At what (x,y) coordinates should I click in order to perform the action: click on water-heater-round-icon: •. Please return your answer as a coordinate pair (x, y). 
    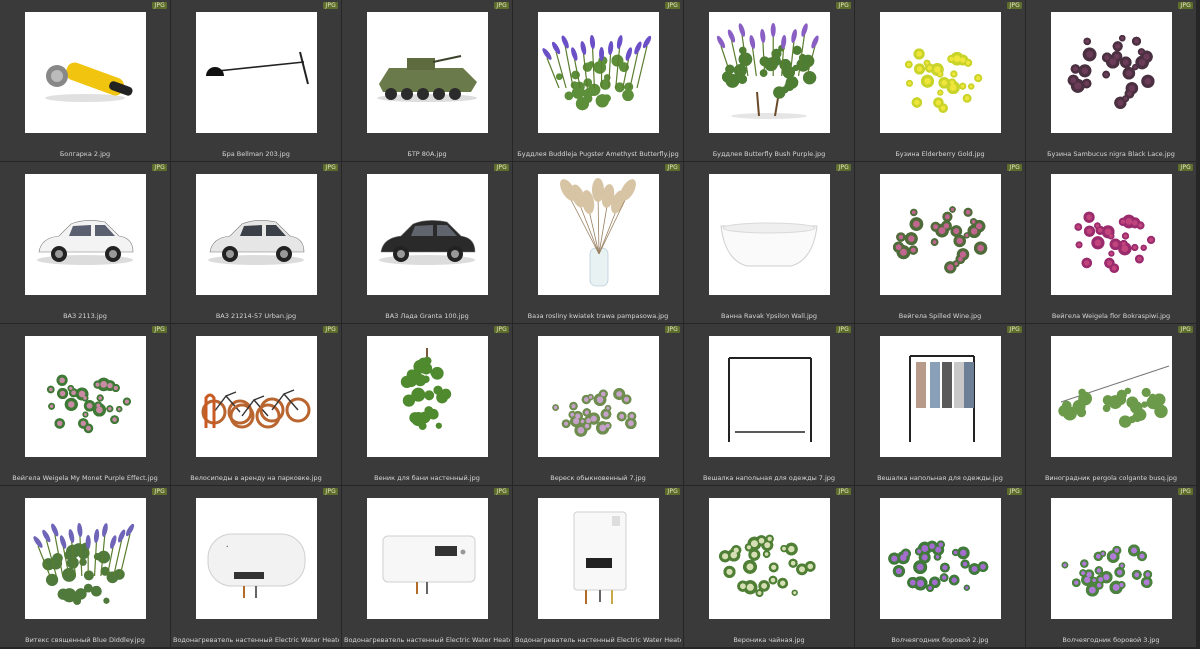
    Looking at the image, I should click on (256, 558).